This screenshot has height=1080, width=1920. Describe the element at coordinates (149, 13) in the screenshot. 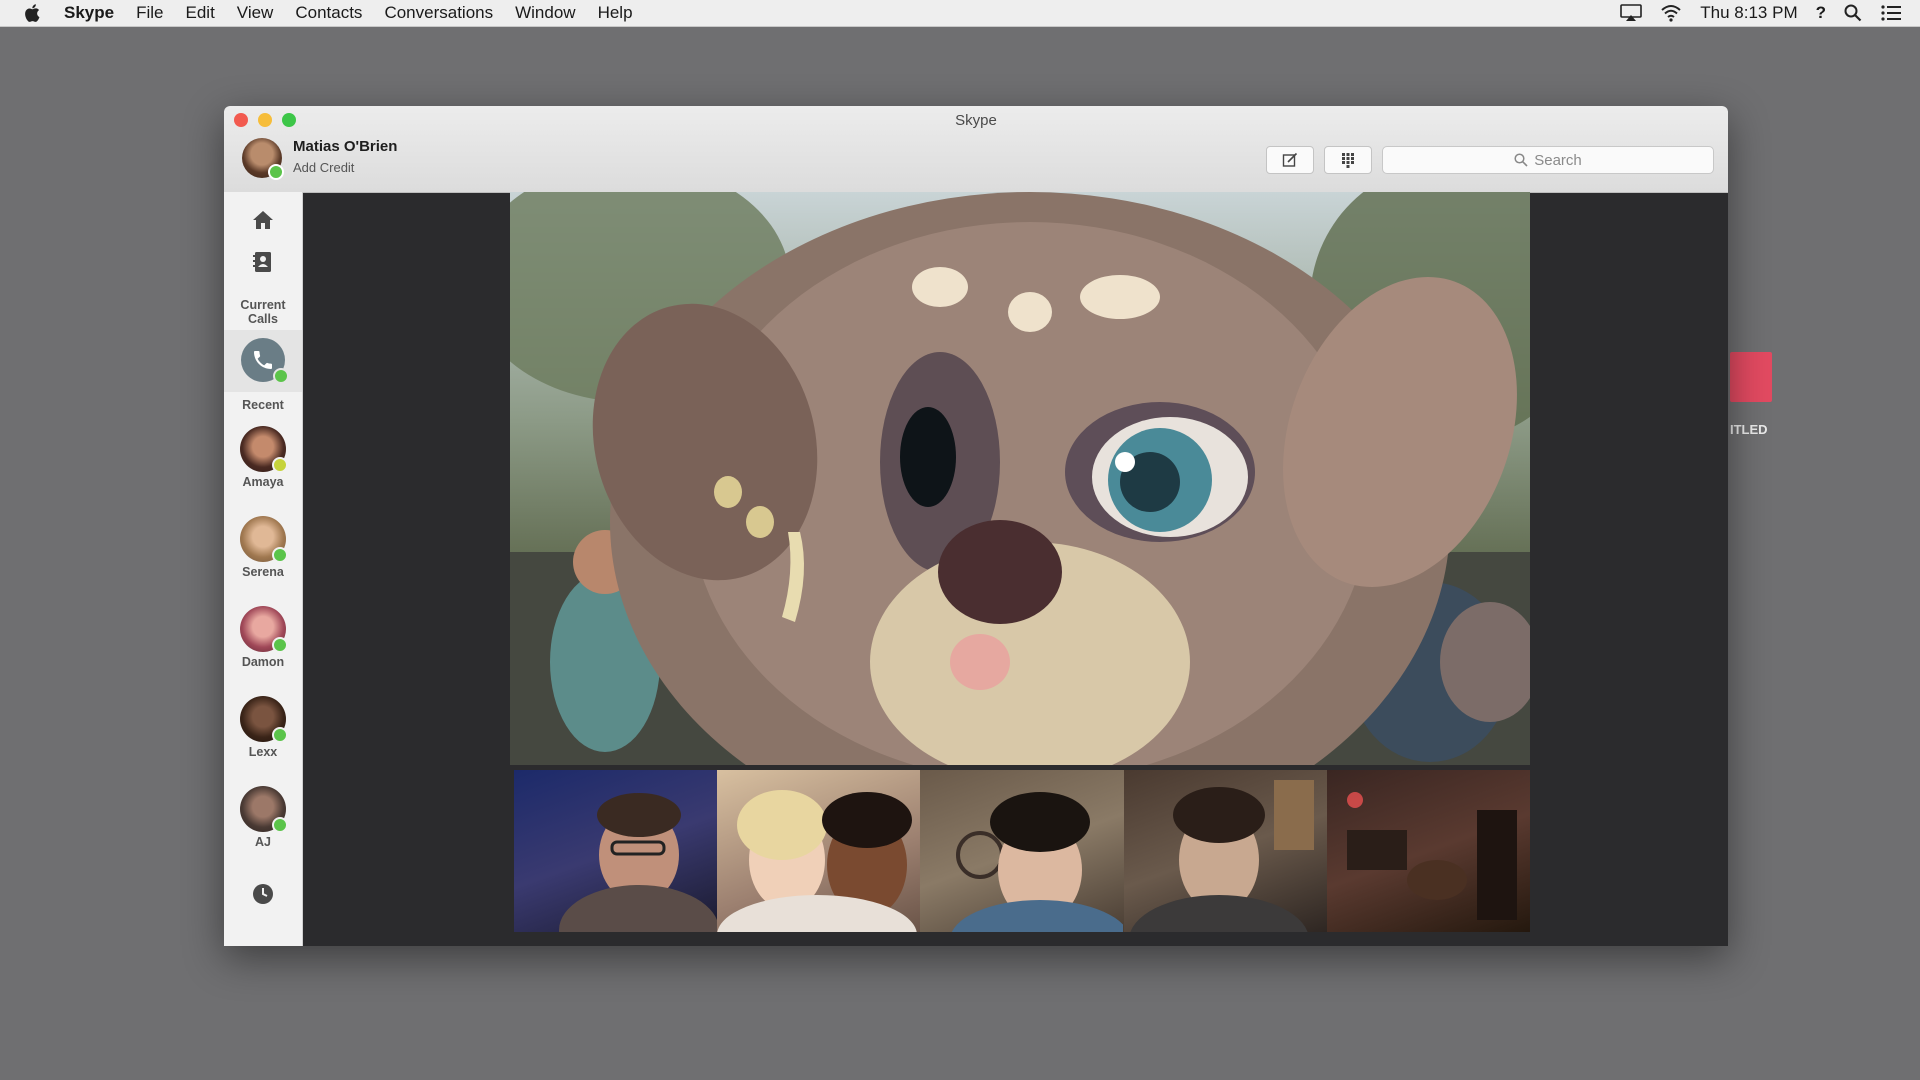

I see `menu-file: File` at that location.